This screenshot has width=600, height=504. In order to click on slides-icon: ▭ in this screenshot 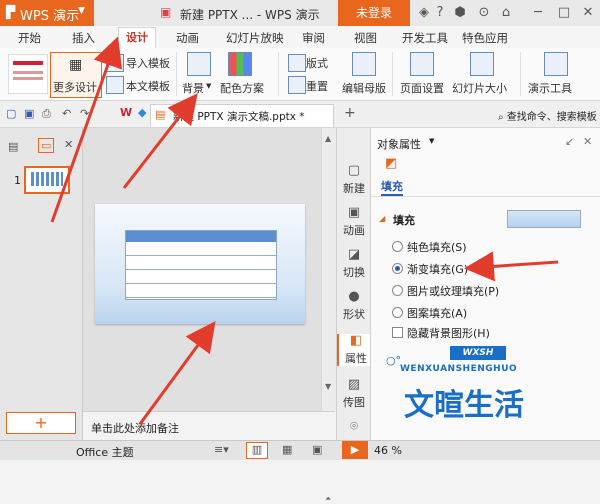, I will do `click(46, 145)`.